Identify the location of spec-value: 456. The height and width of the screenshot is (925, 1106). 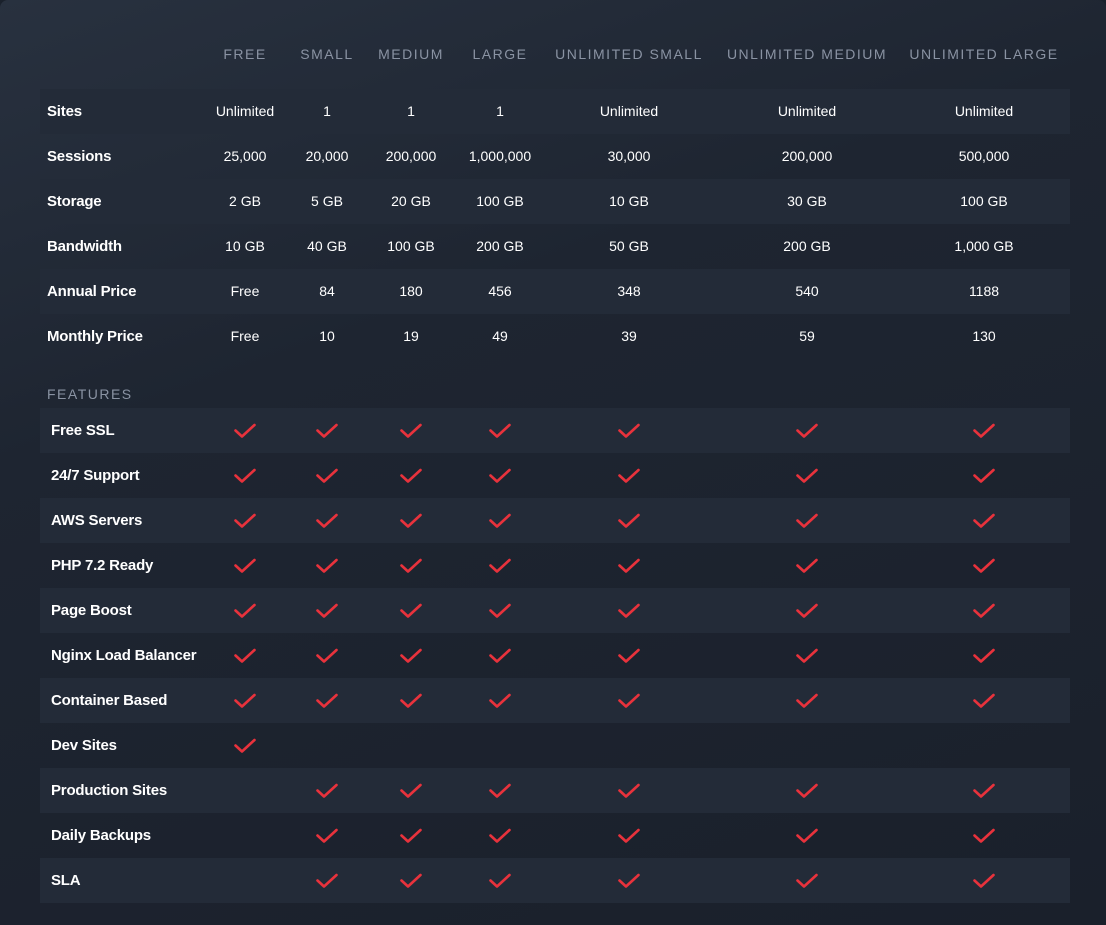
(500, 291).